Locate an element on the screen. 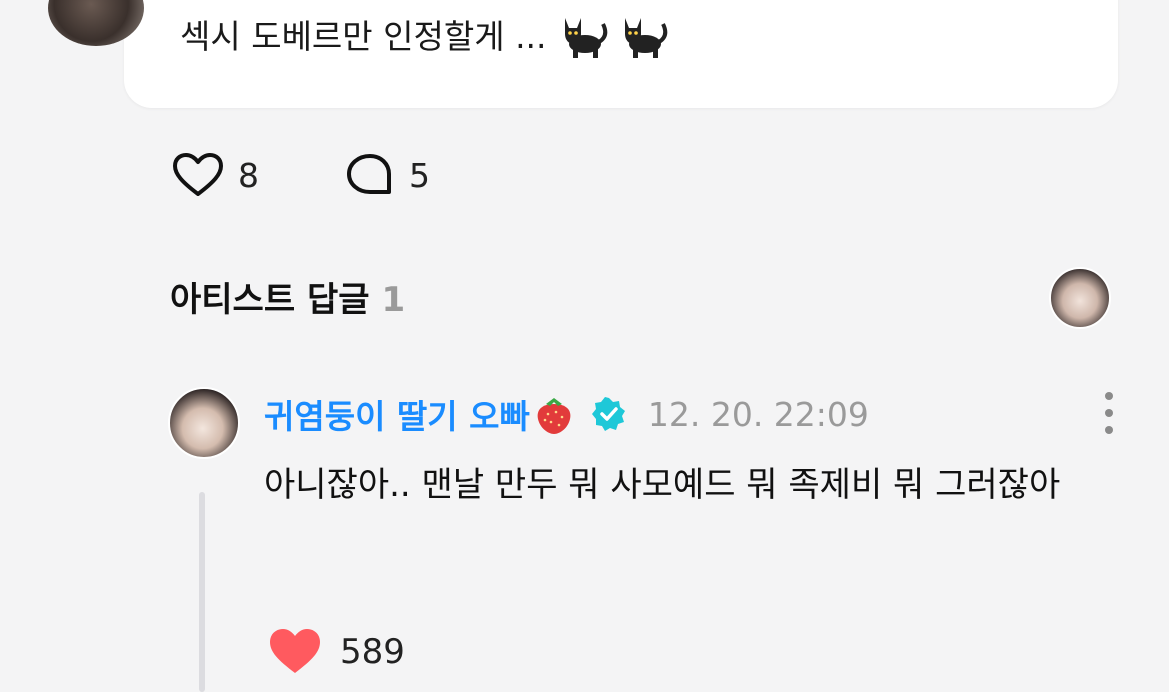  like-button: 8 is located at coordinates (215, 175).